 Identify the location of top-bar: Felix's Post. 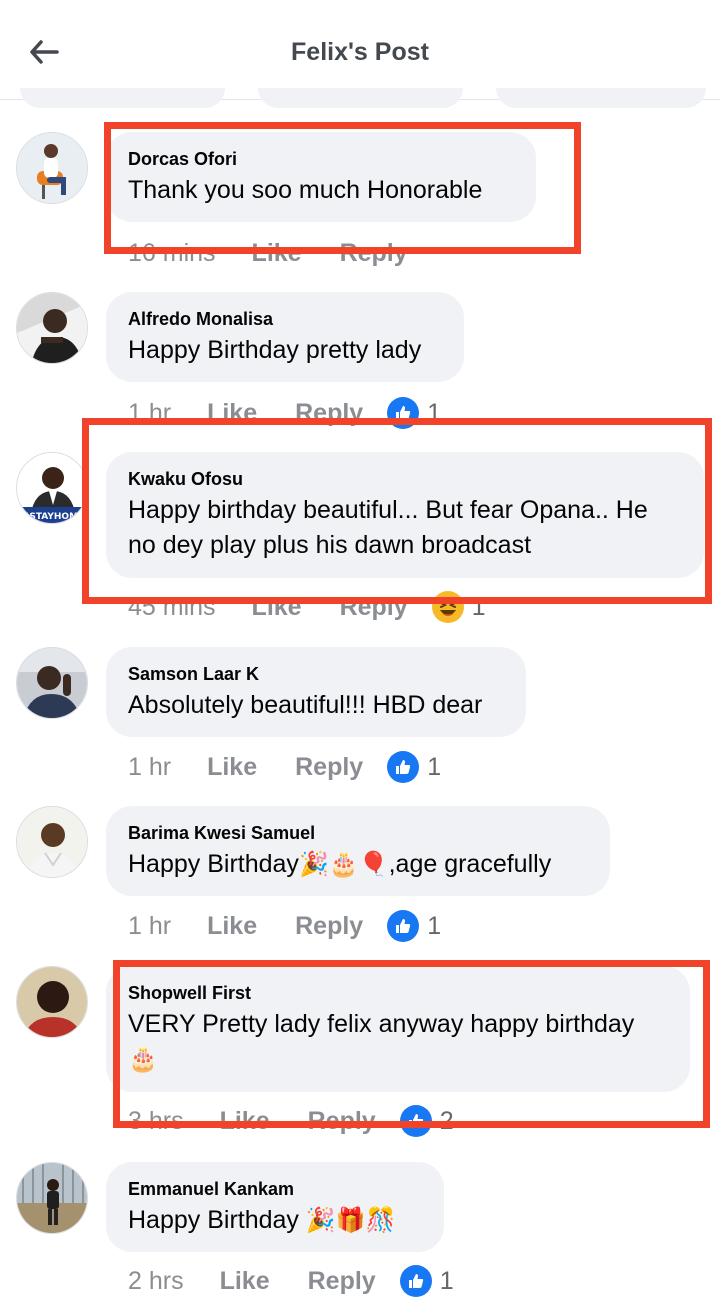
(360, 50).